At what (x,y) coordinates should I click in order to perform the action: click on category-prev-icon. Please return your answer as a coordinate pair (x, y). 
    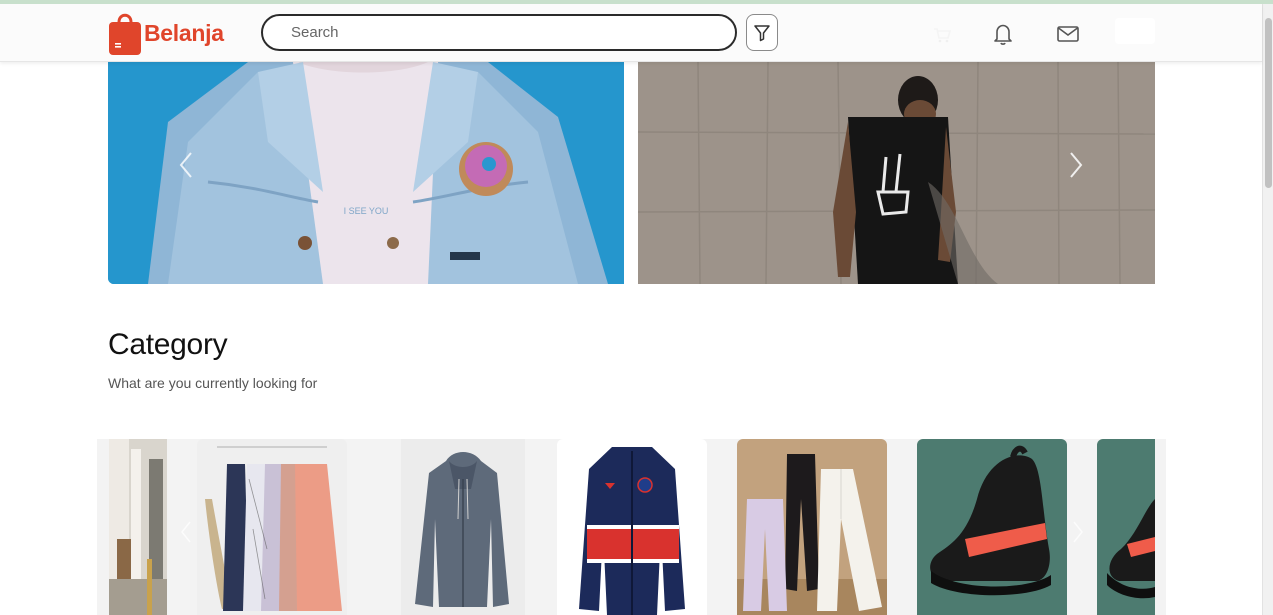
    Looking at the image, I should click on (186, 532).